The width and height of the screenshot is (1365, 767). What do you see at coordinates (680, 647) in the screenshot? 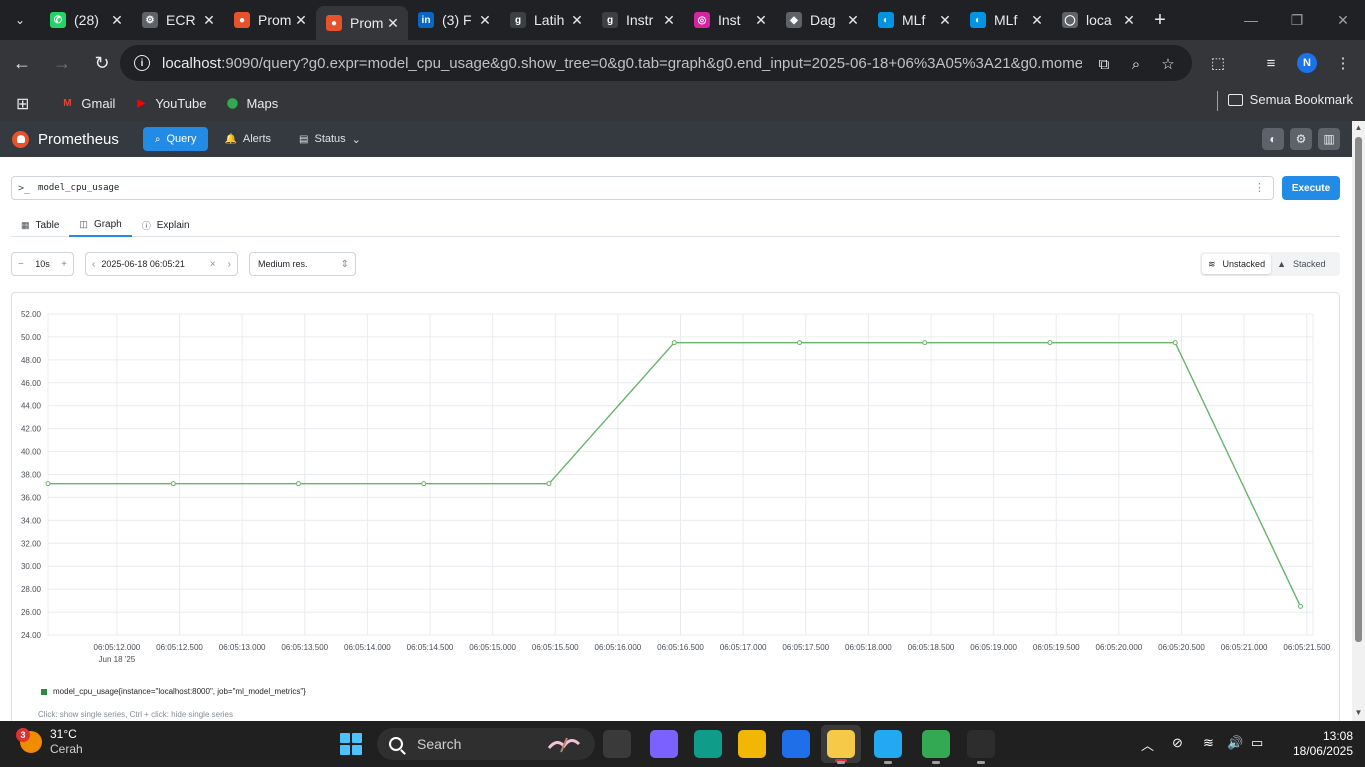
I see `x-tick-label: 06:05:16.500` at bounding box center [680, 647].